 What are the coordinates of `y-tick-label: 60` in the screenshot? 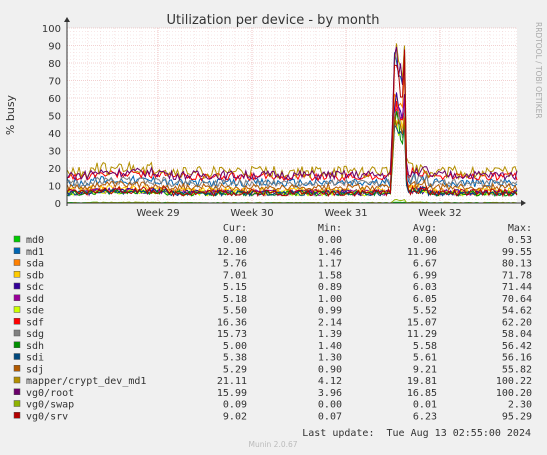 It's located at (54, 99).